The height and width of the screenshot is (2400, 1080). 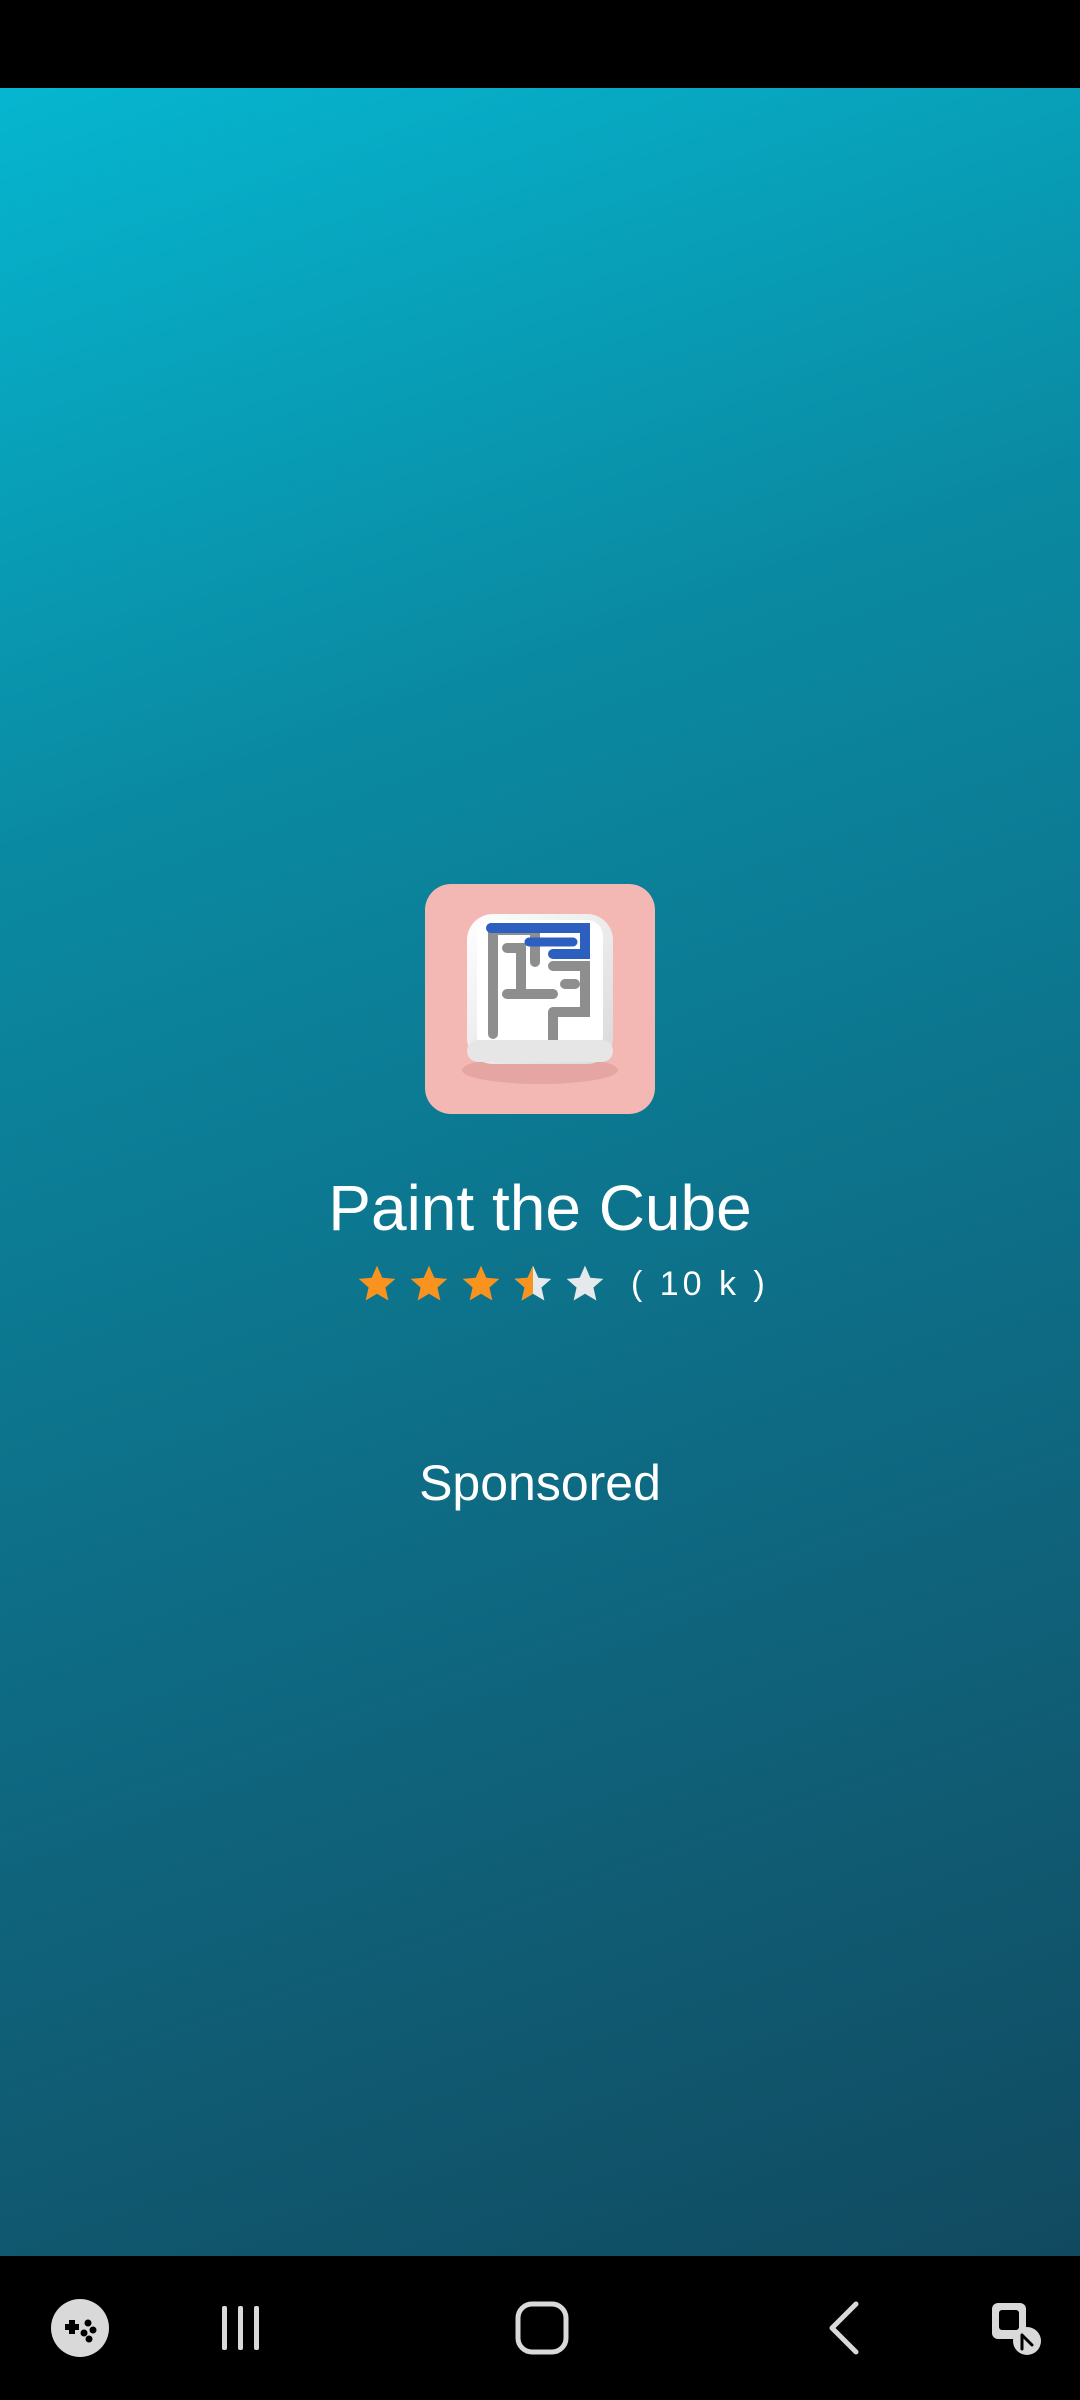 I want to click on home-icon, so click(x=542, y=2328).